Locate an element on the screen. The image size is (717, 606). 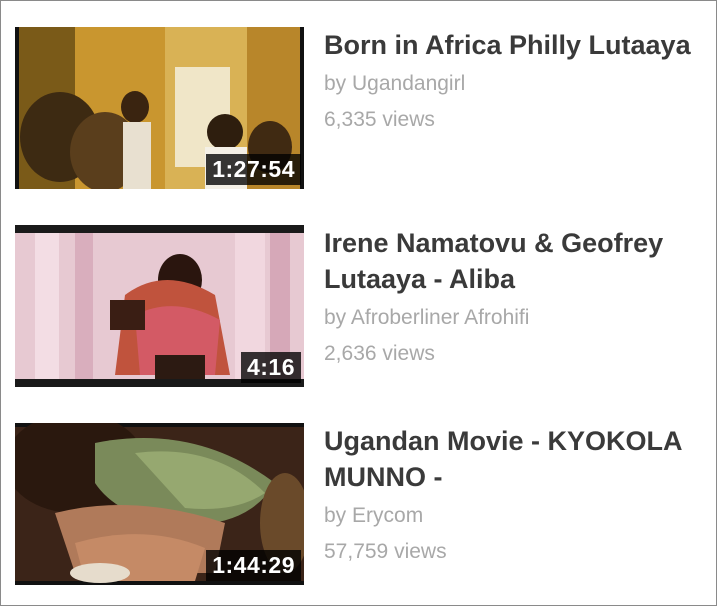
video-thumbnail-3: 1:44:29 is located at coordinates (159, 504).